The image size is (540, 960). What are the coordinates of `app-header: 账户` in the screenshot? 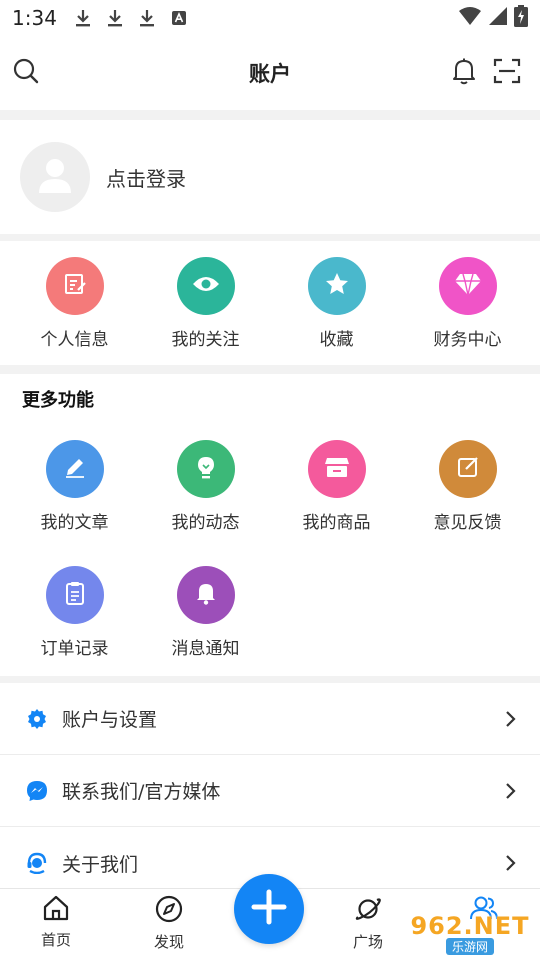 It's located at (270, 73).